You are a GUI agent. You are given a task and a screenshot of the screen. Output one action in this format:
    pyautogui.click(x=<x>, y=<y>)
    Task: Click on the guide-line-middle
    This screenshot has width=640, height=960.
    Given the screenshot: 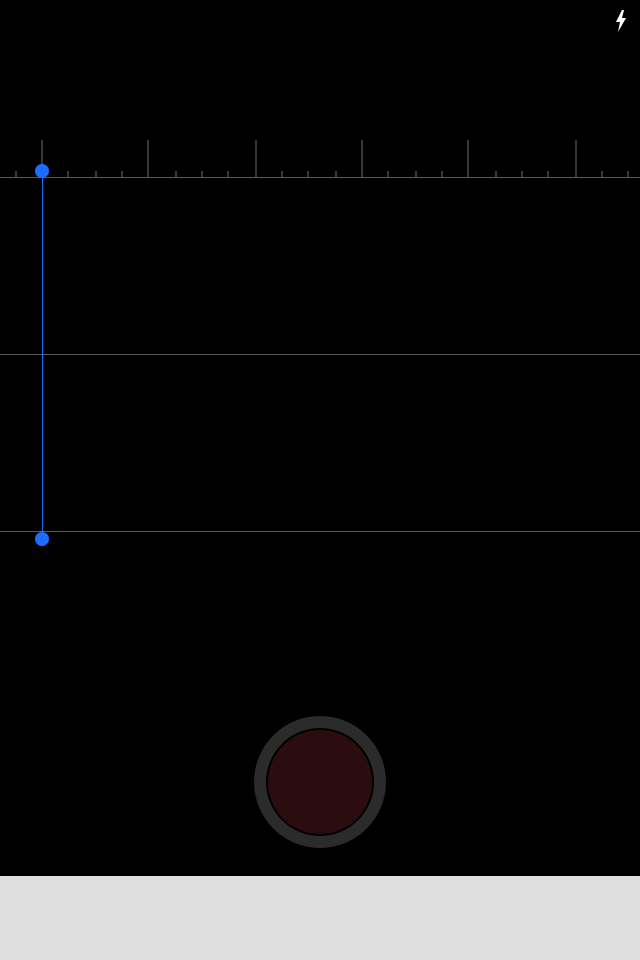 What is the action you would take?
    pyautogui.click(x=320, y=354)
    